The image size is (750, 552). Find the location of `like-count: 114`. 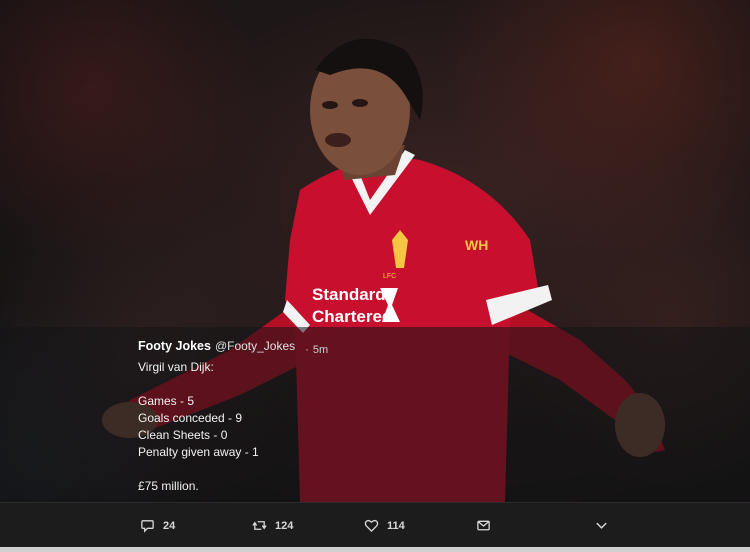

like-count: 114 is located at coordinates (396, 525).